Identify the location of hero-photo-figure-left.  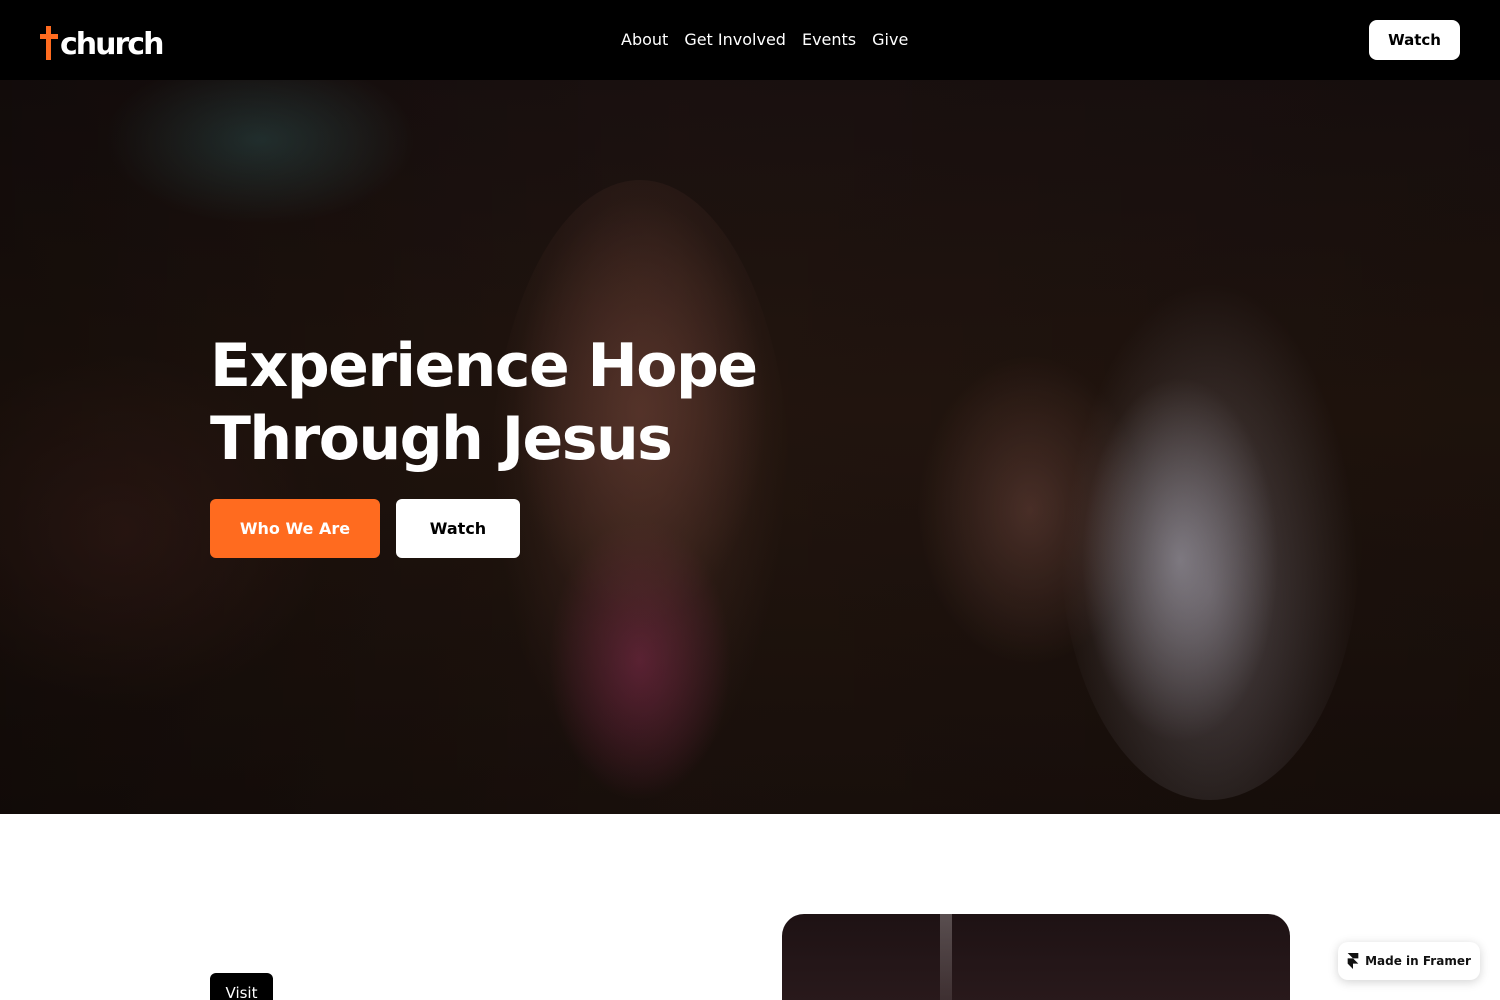
(640, 490).